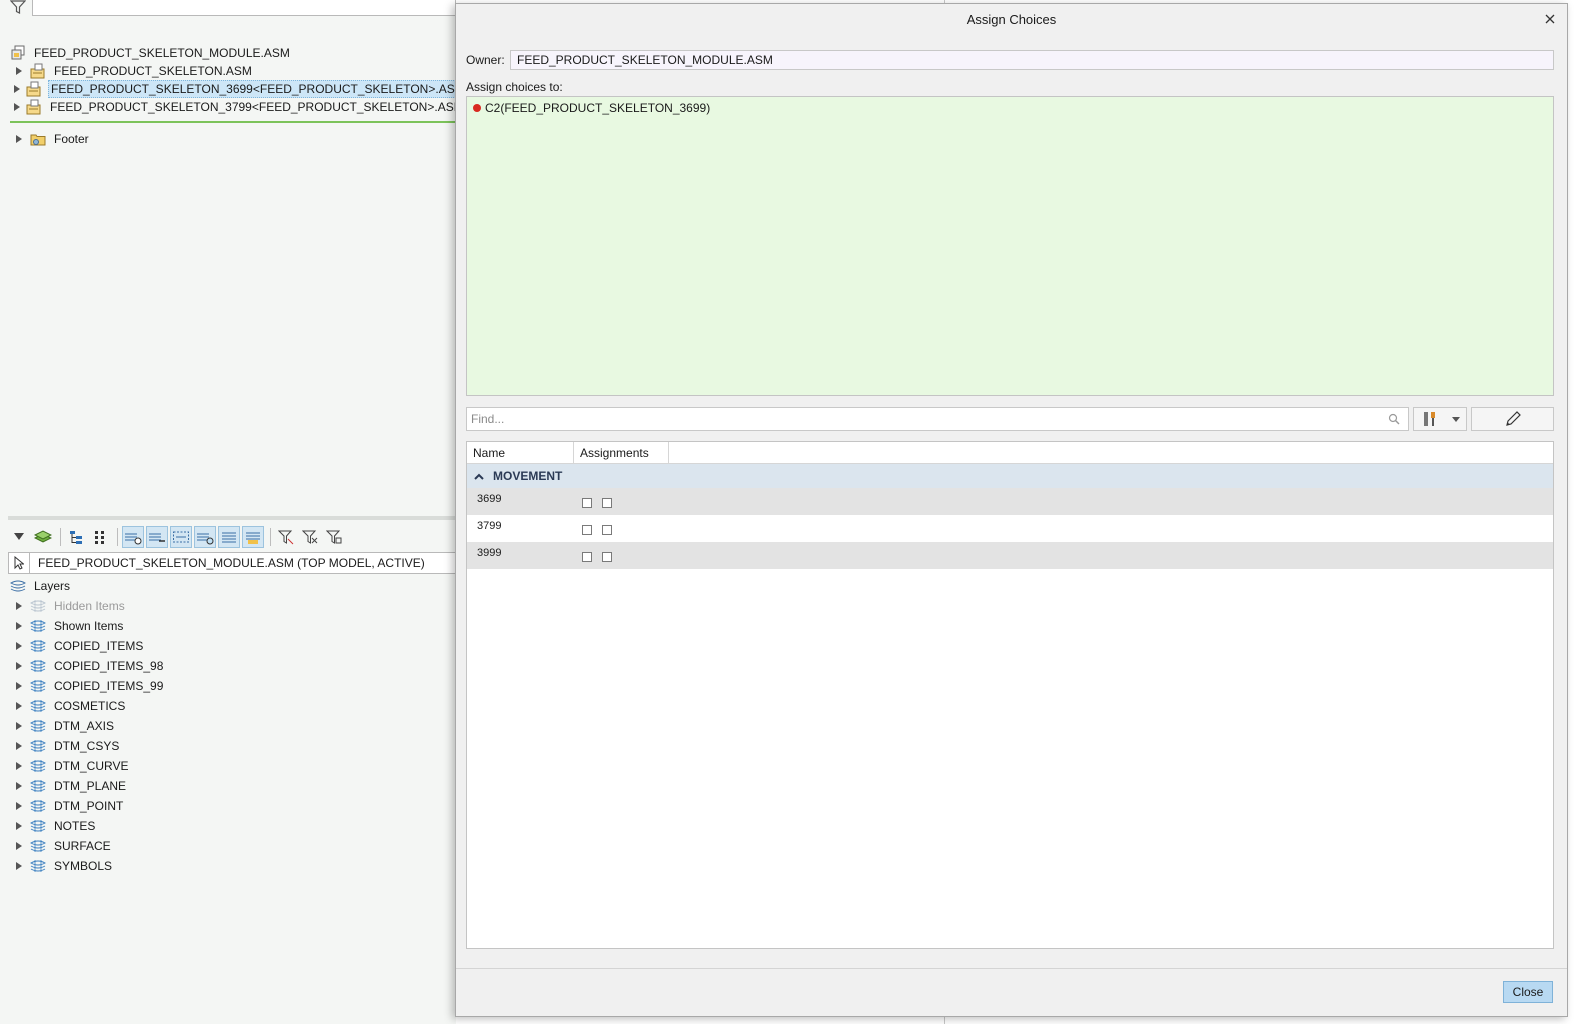 This screenshot has width=1574, height=1024. What do you see at coordinates (937, 419) in the screenshot?
I see `find-input` at bounding box center [937, 419].